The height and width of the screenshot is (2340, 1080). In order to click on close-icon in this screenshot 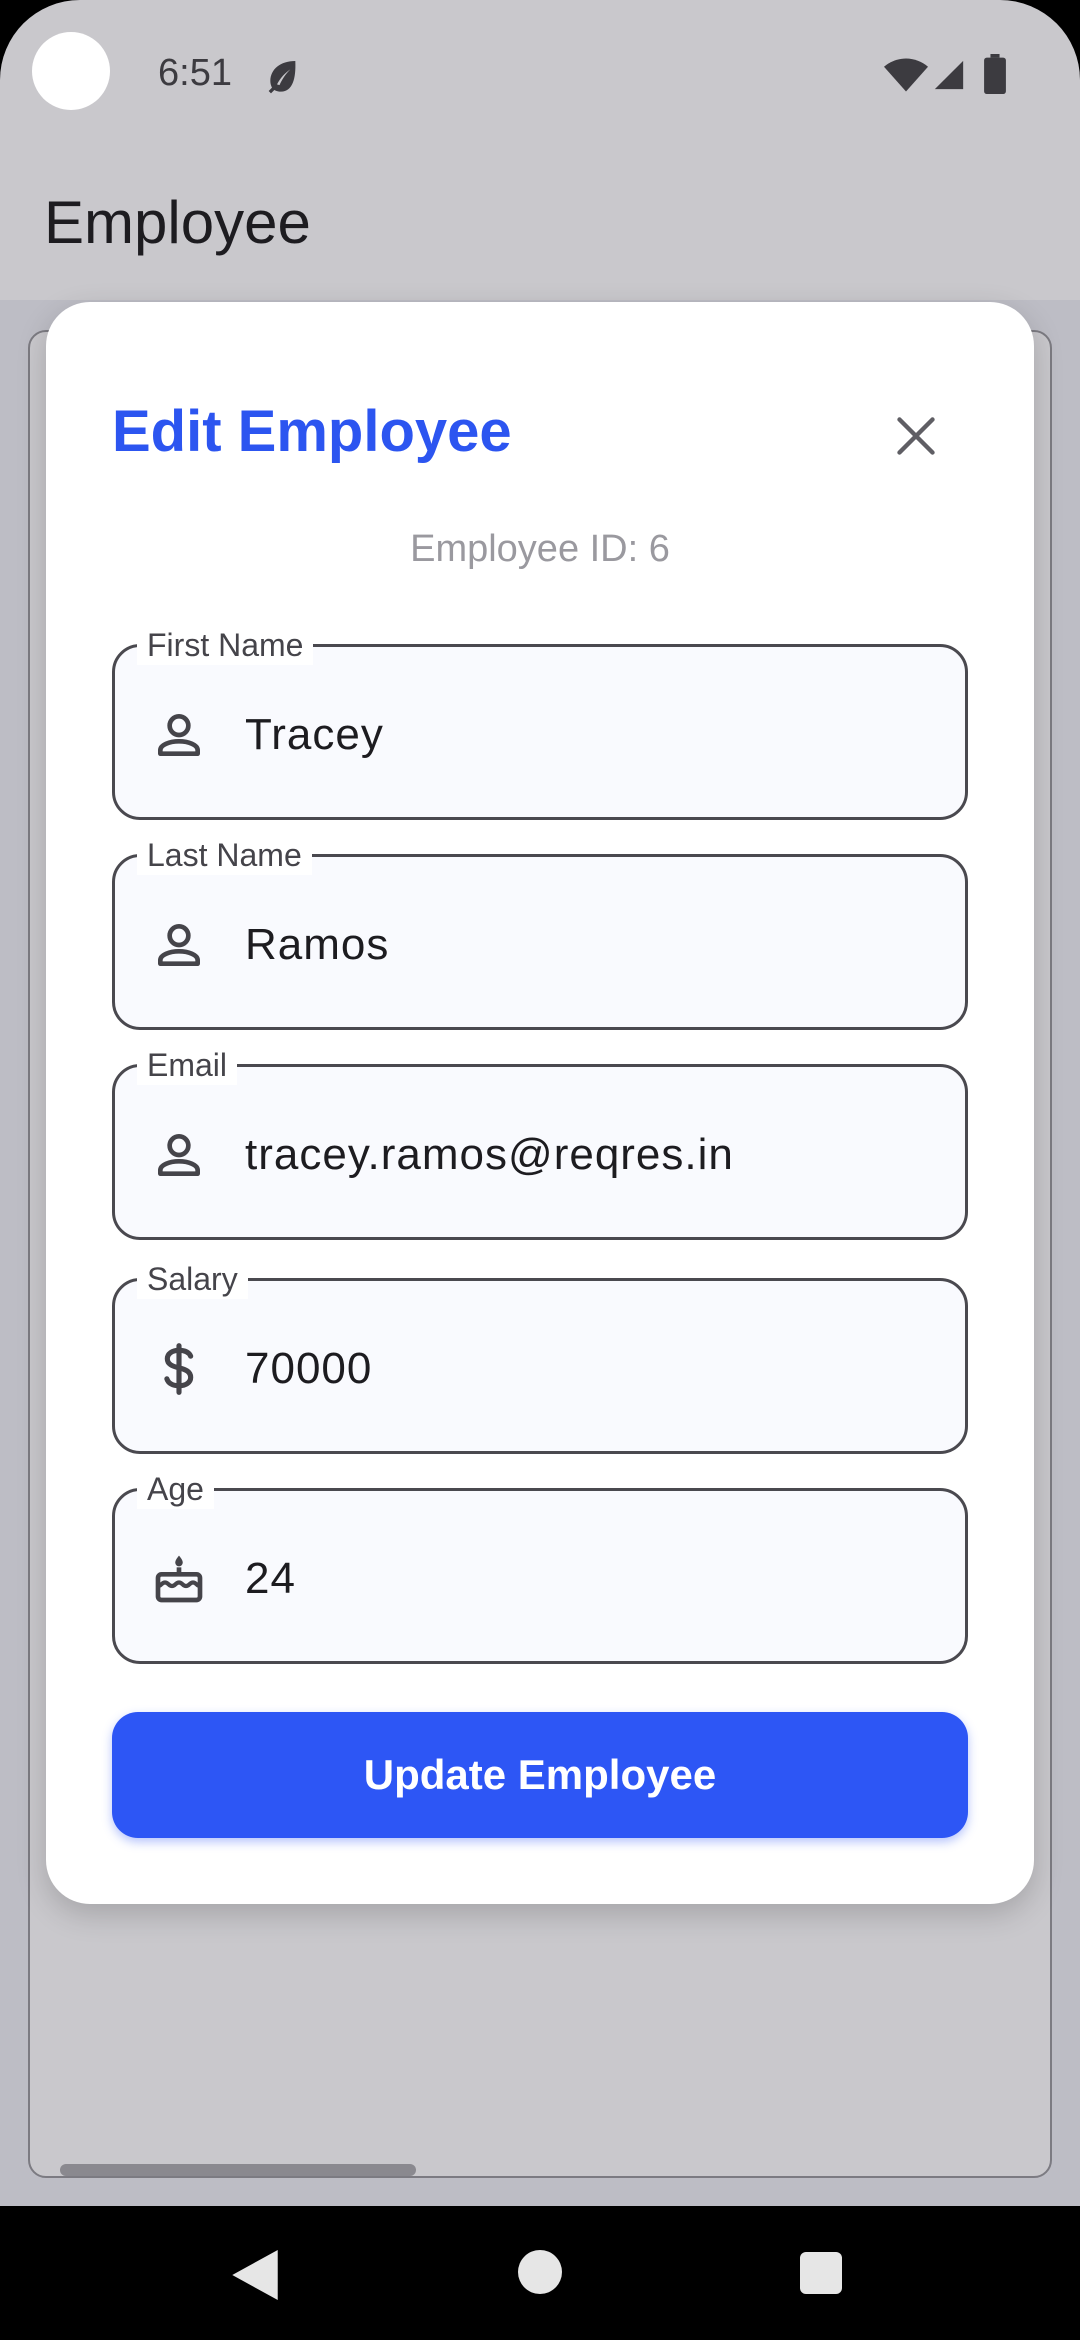, I will do `click(916, 436)`.